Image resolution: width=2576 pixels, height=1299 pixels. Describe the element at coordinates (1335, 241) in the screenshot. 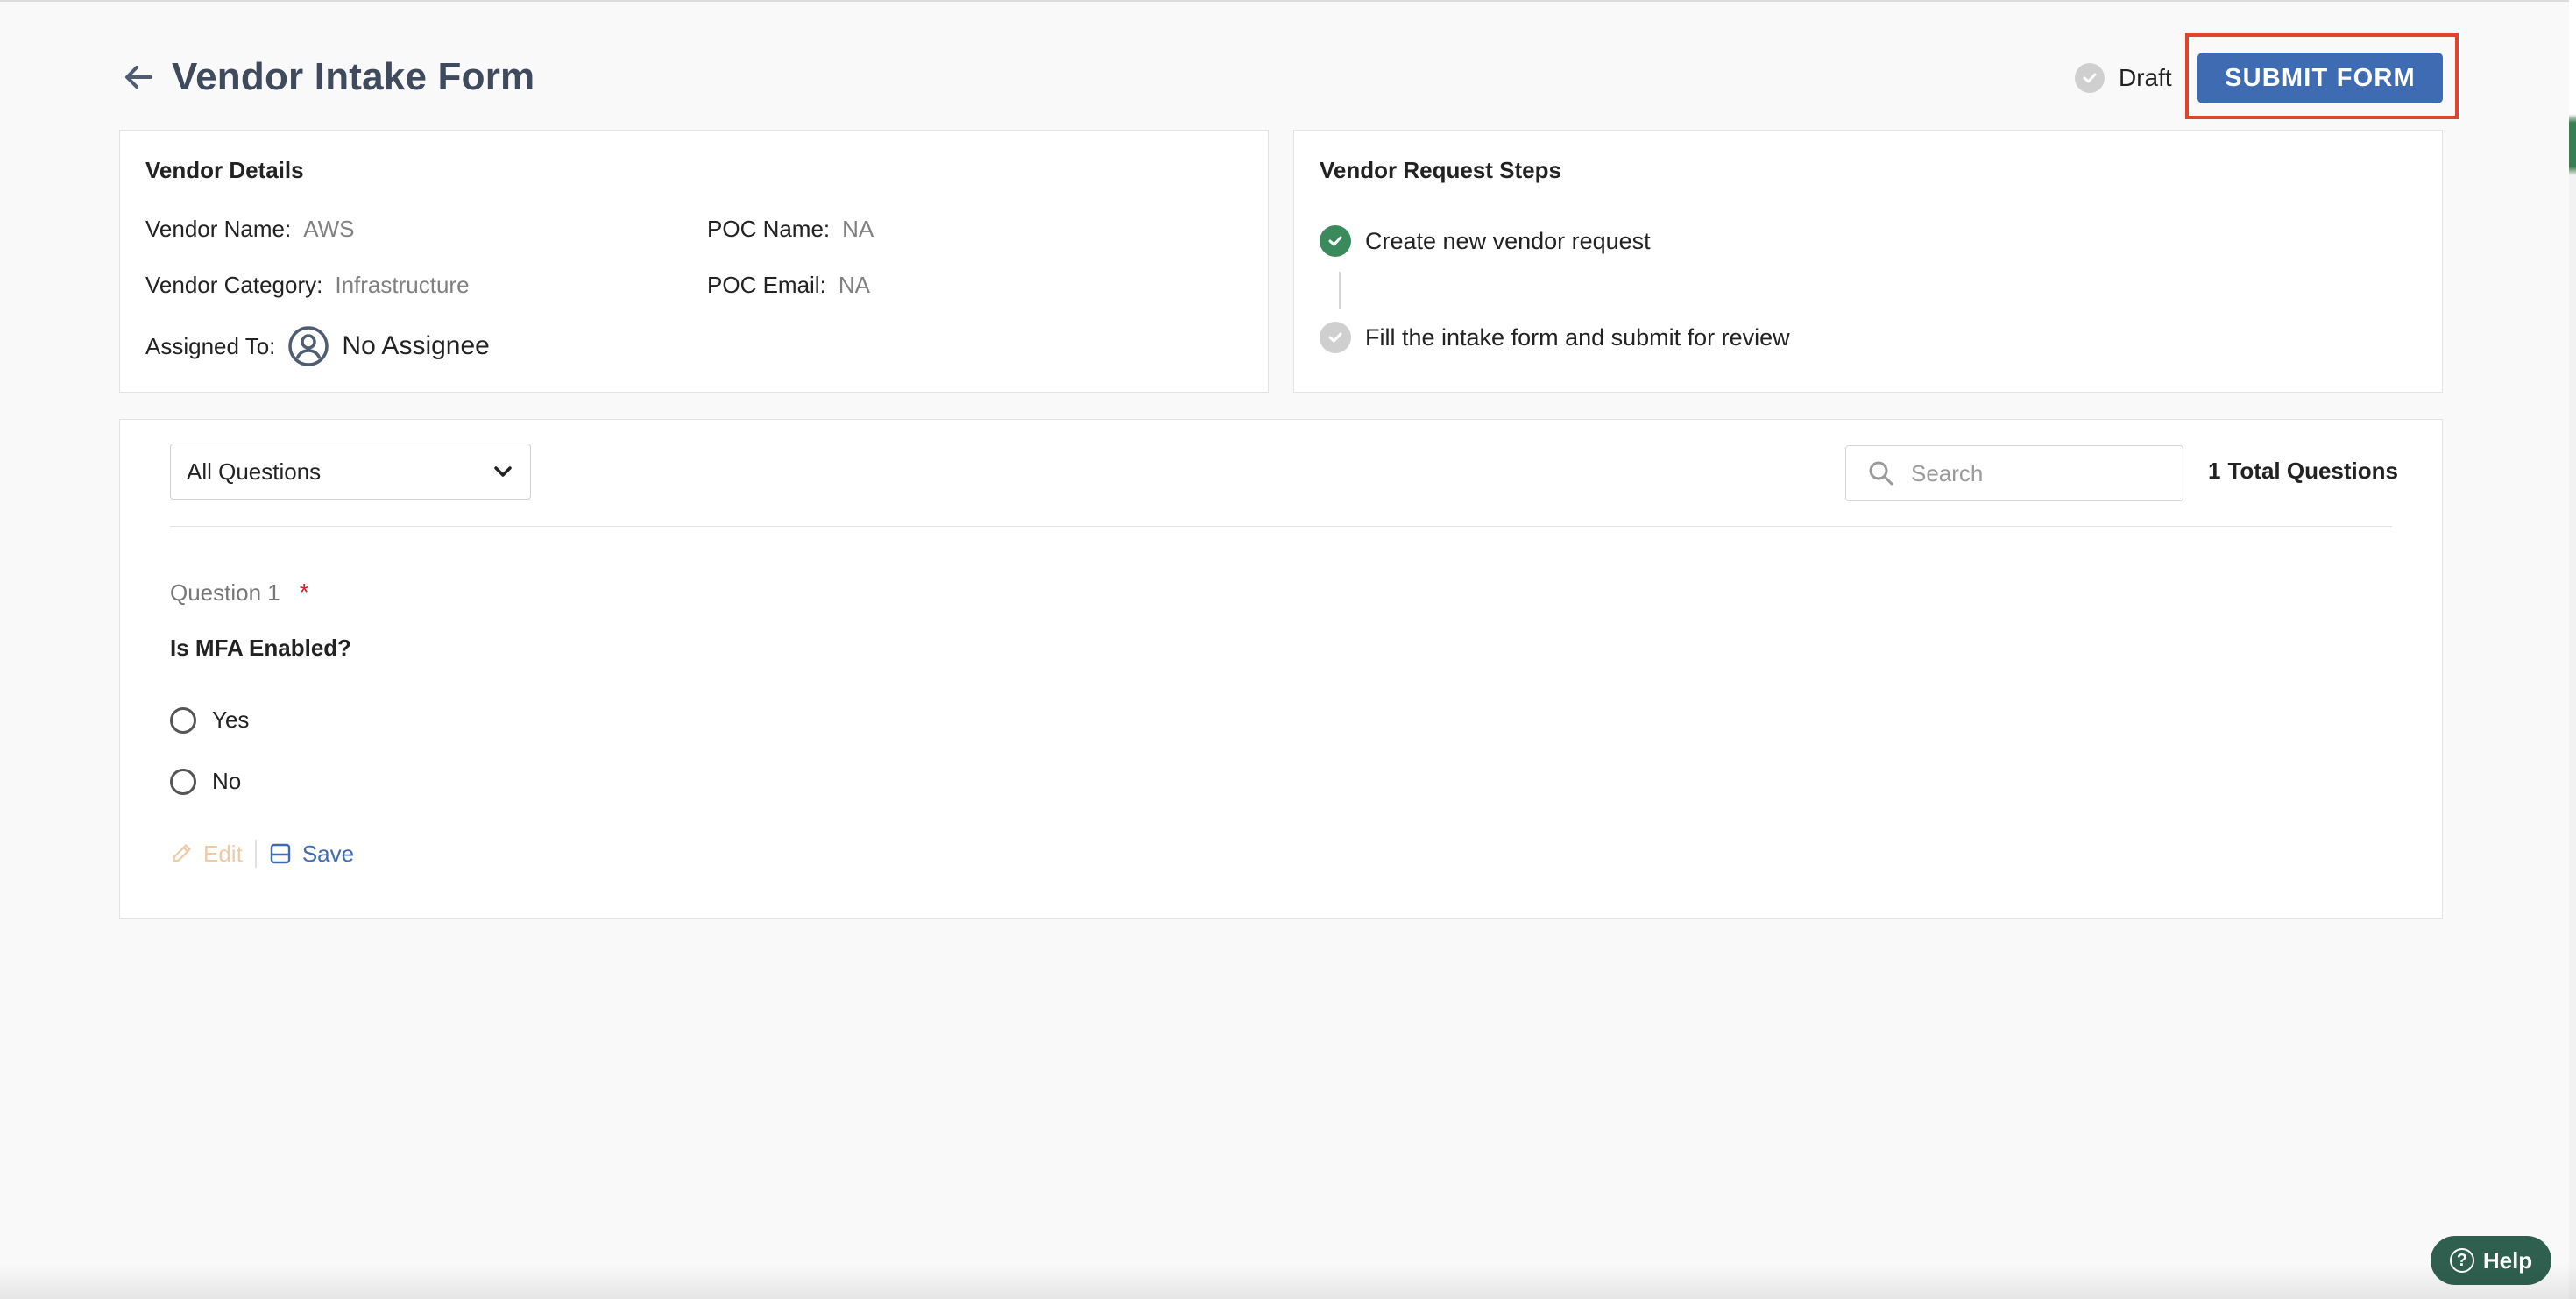

I see `step-complete-check-icon` at that location.